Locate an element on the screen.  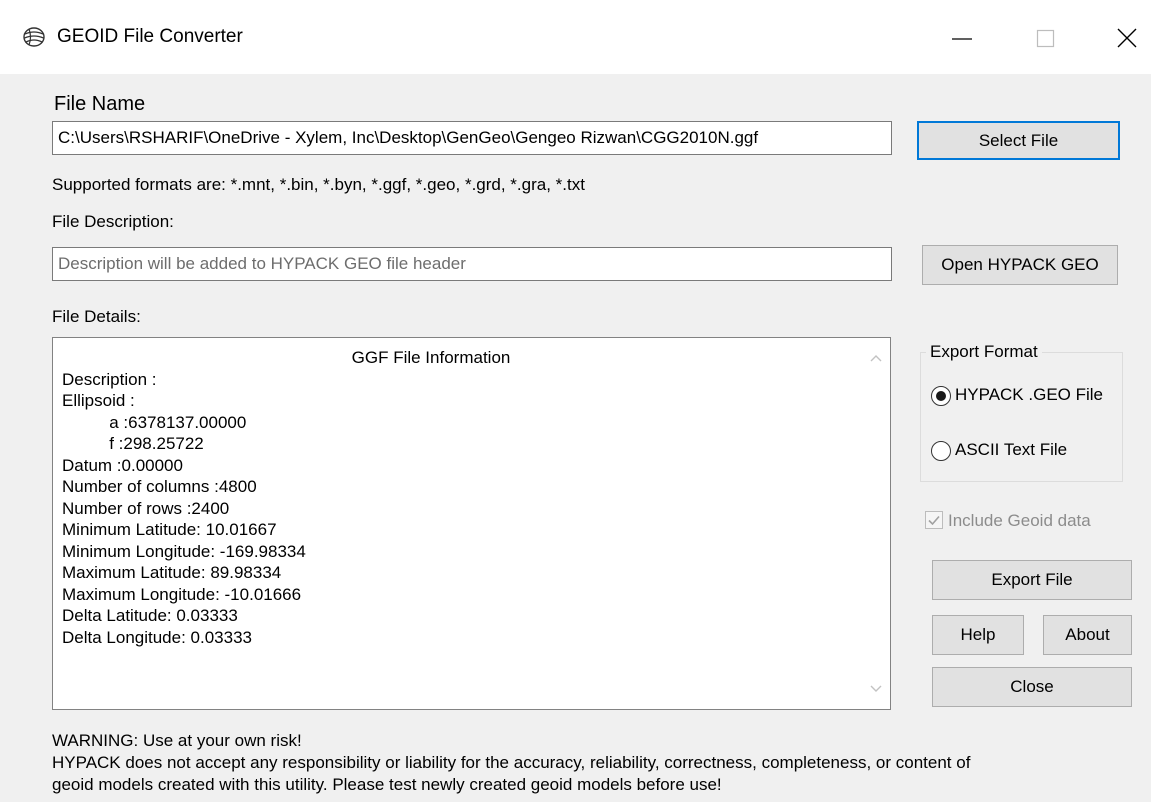
maximize-icon is located at coordinates (1045, 38).